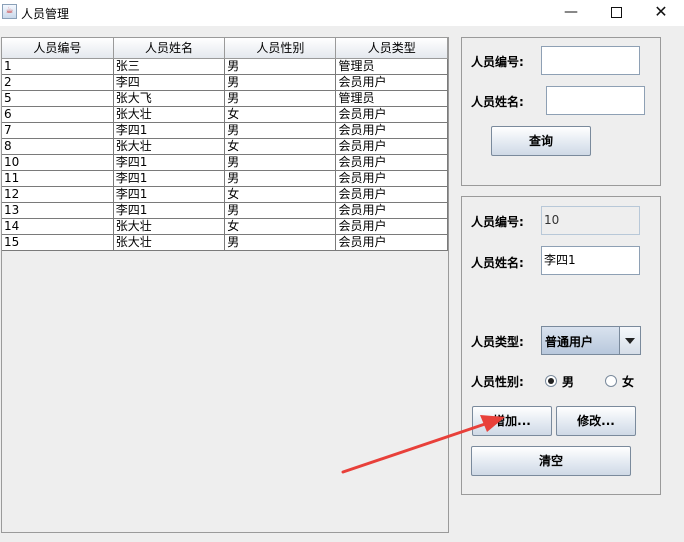 This screenshot has width=684, height=542. What do you see at coordinates (58, 48) in the screenshot?
I see `column-header-id: 人员编号` at bounding box center [58, 48].